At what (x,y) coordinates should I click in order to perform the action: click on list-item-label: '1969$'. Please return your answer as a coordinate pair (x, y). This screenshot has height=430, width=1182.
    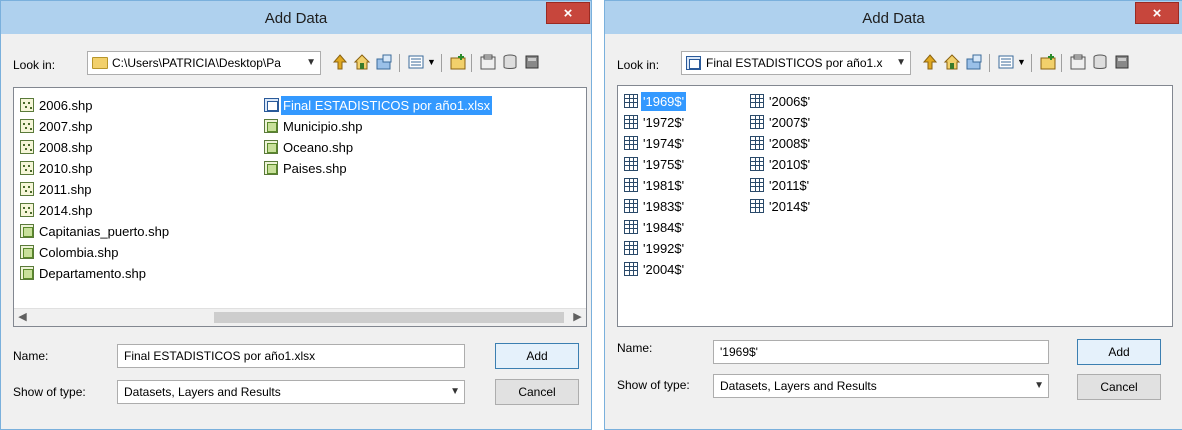
    Looking at the image, I should click on (664, 101).